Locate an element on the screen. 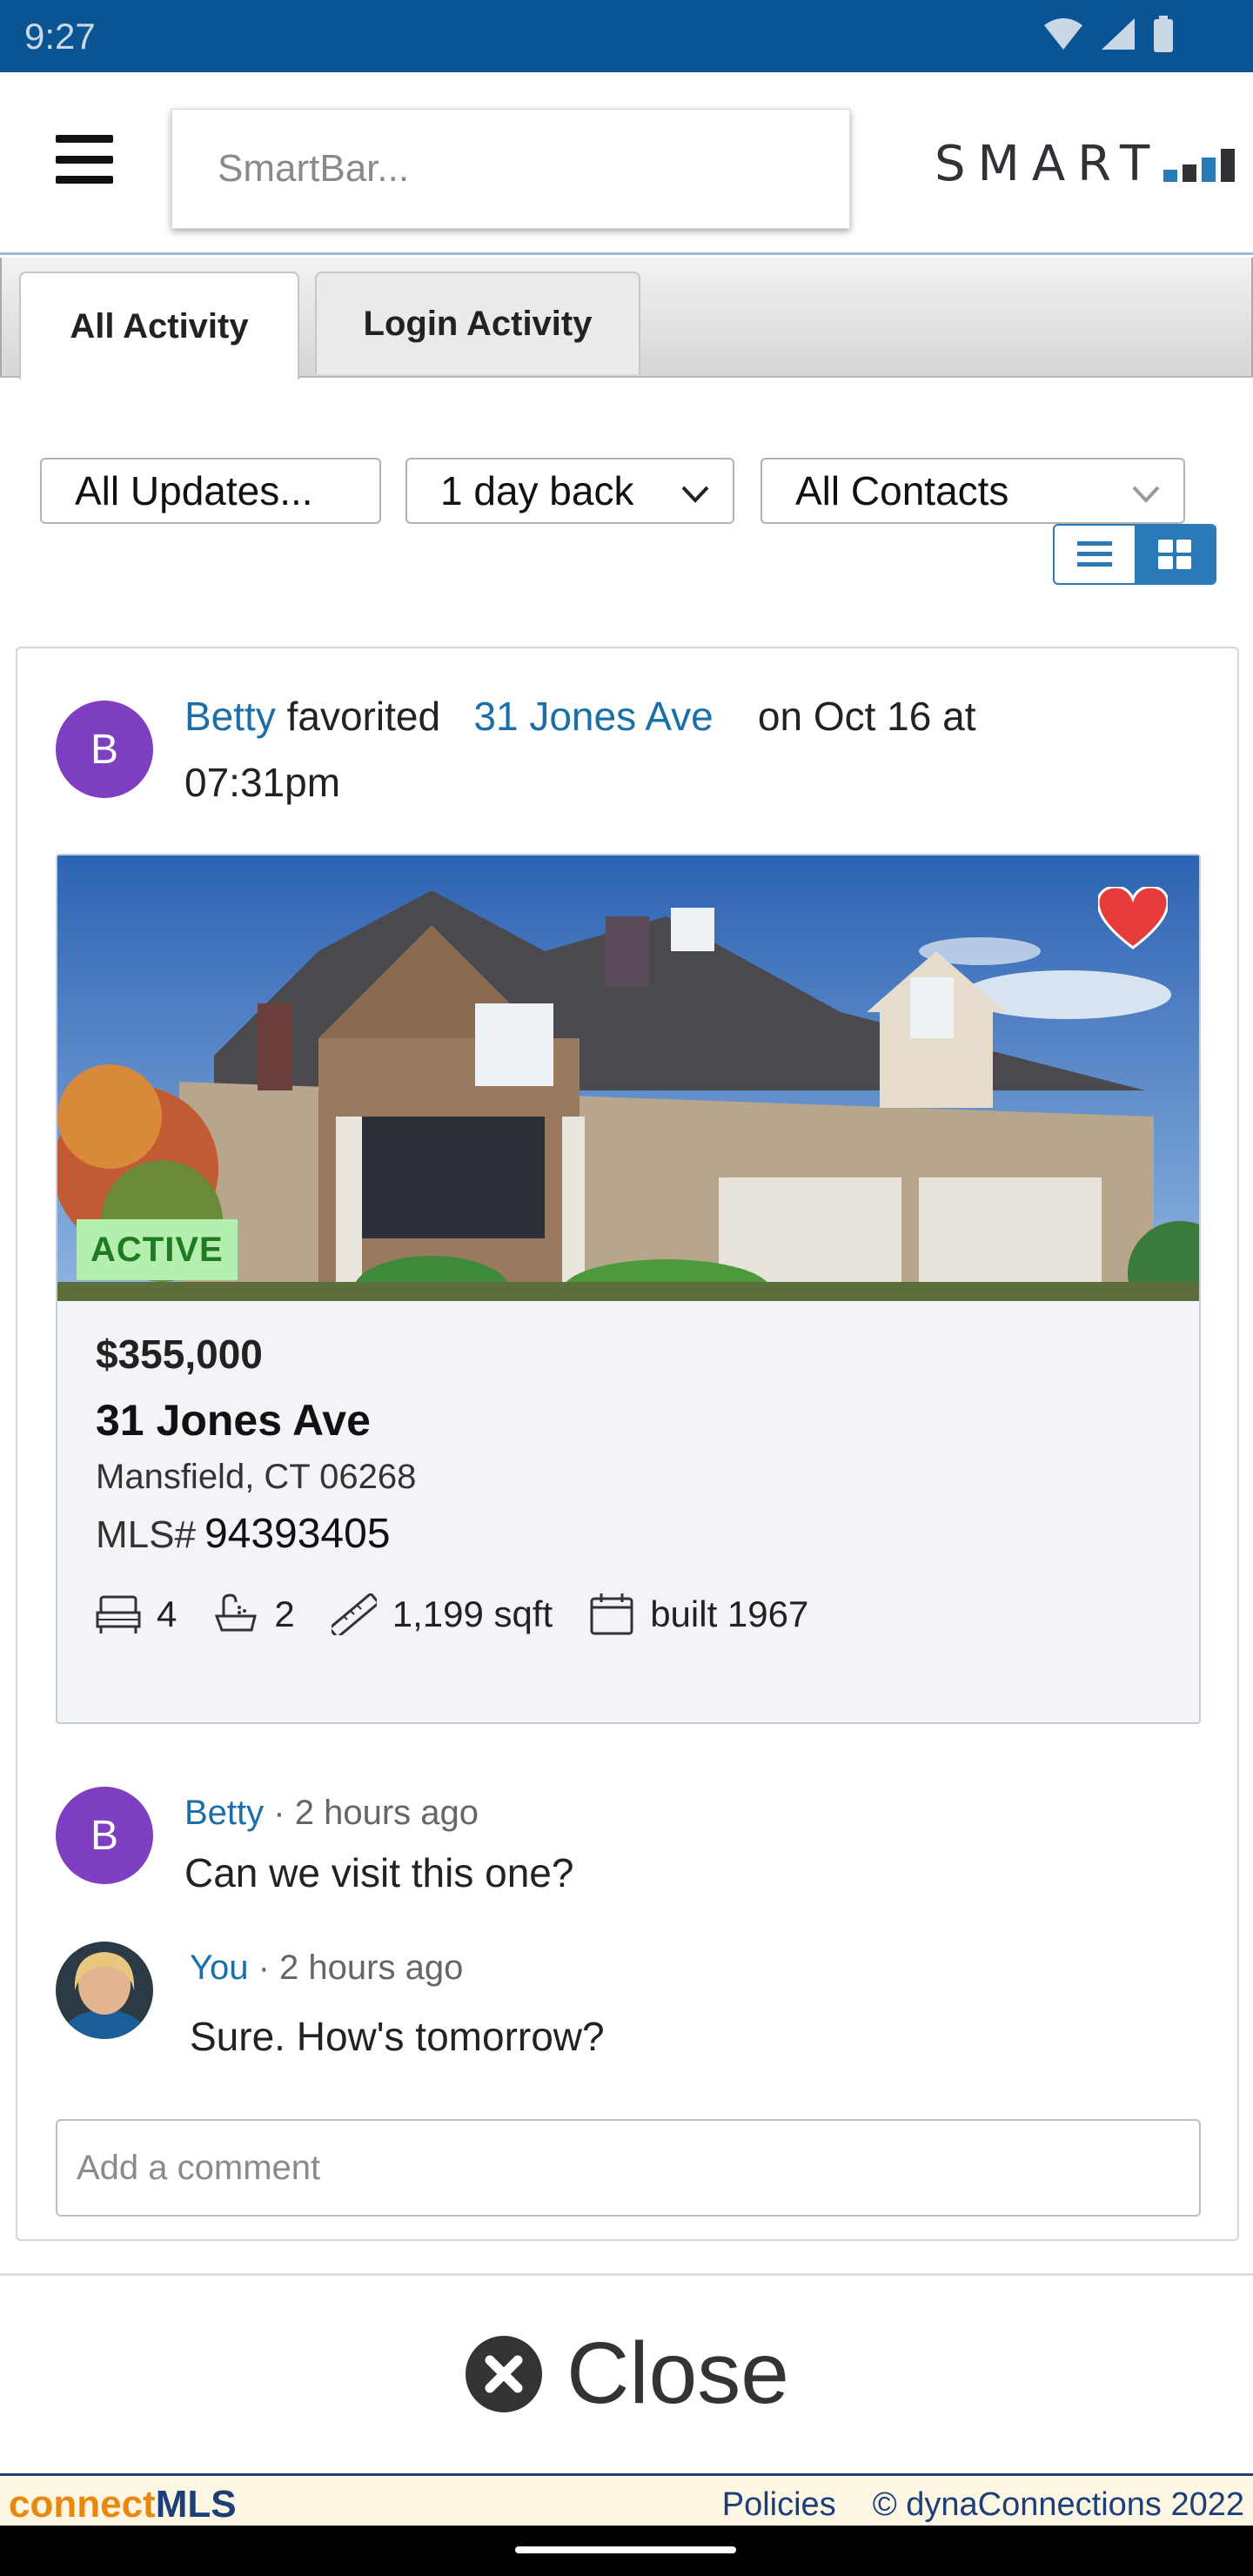 The width and height of the screenshot is (1253, 2576). grid-icon is located at coordinates (1174, 554).